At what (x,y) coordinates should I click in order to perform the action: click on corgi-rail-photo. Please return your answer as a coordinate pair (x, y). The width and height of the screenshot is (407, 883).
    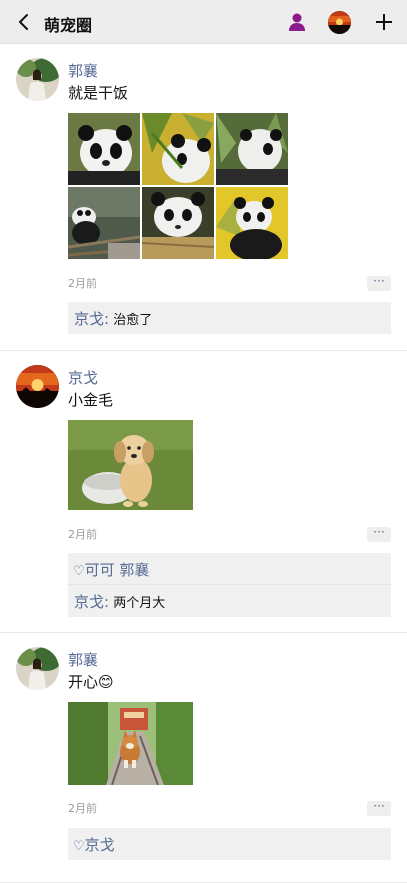
    Looking at the image, I should click on (130, 743).